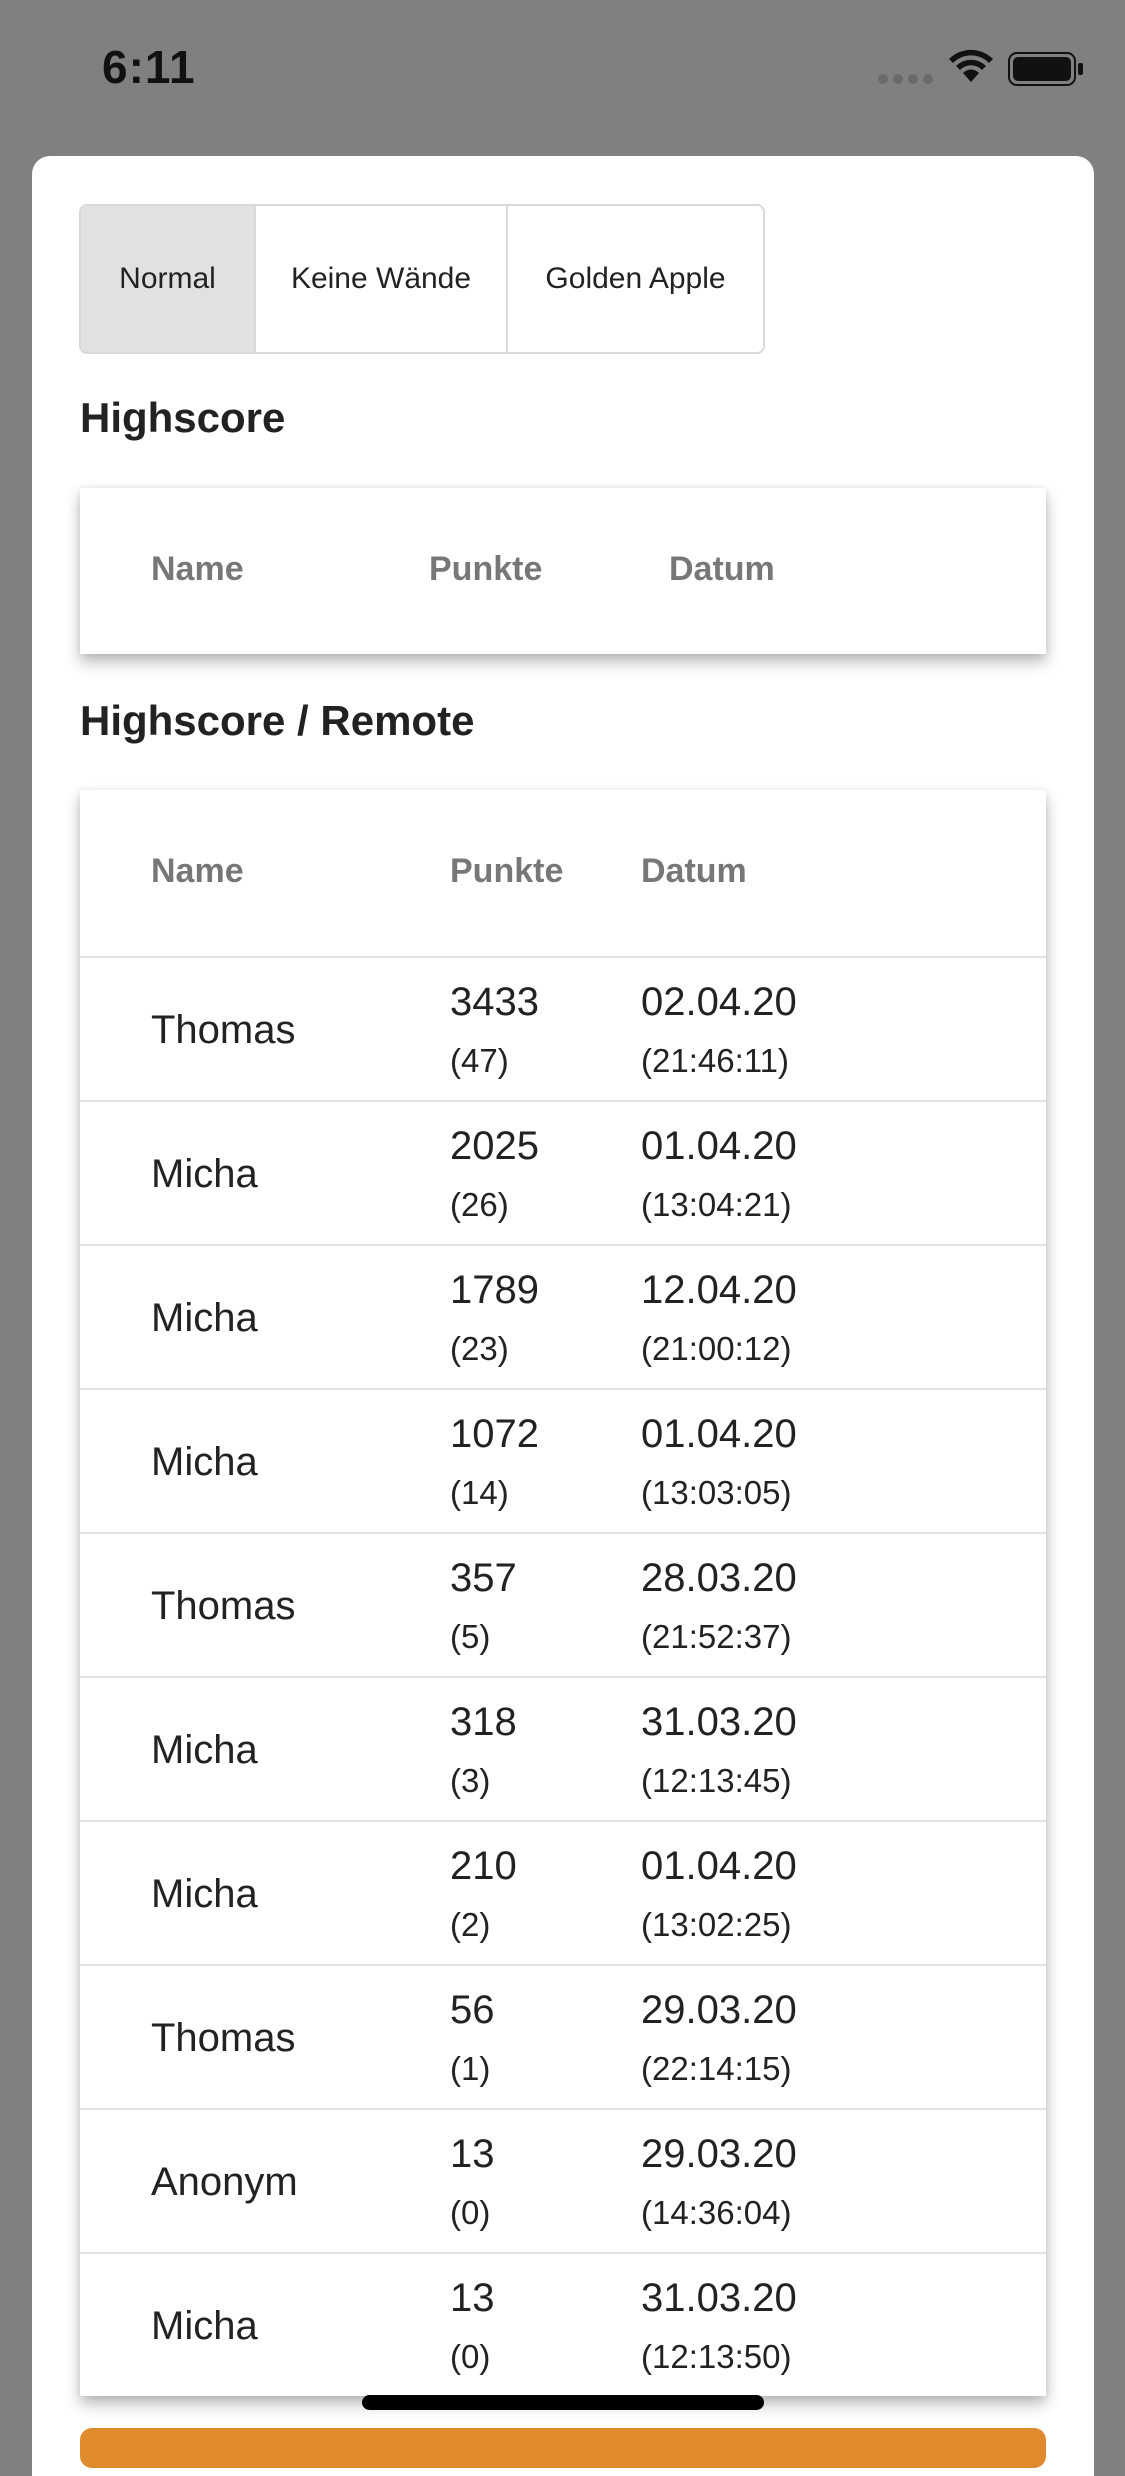 Image resolution: width=1125 pixels, height=2476 pixels. I want to click on score-points: 210, so click(483, 1866).